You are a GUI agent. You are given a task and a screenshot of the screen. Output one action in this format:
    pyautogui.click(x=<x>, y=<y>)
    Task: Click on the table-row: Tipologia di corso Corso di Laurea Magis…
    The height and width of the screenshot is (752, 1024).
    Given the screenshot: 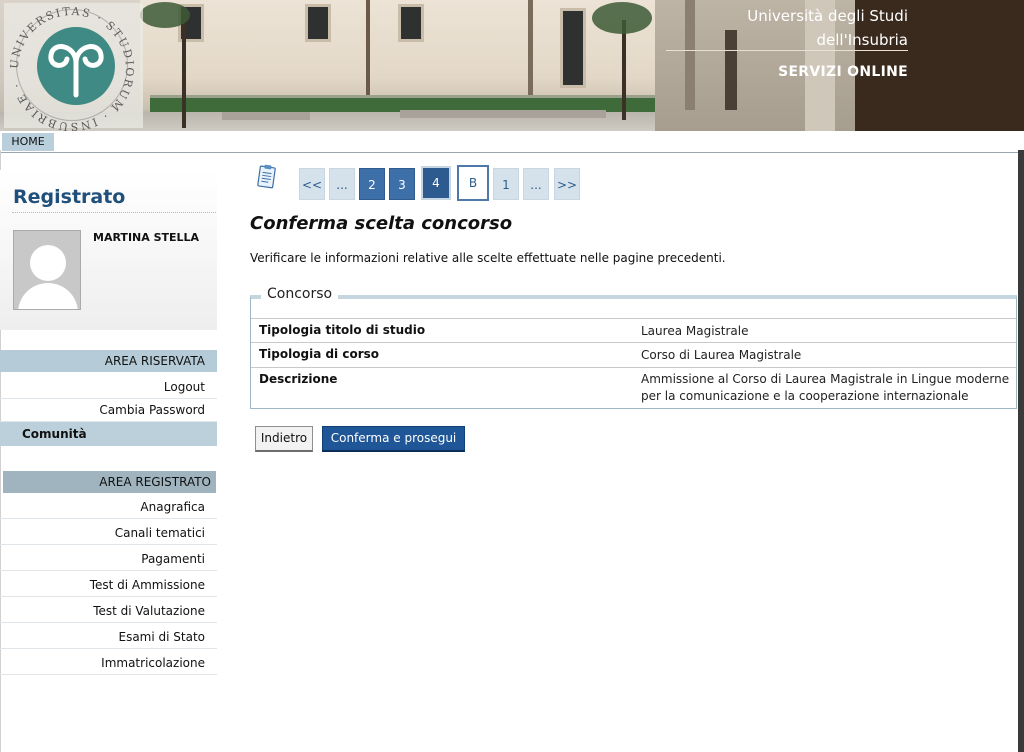 What is the action you would take?
    pyautogui.click(x=633, y=354)
    